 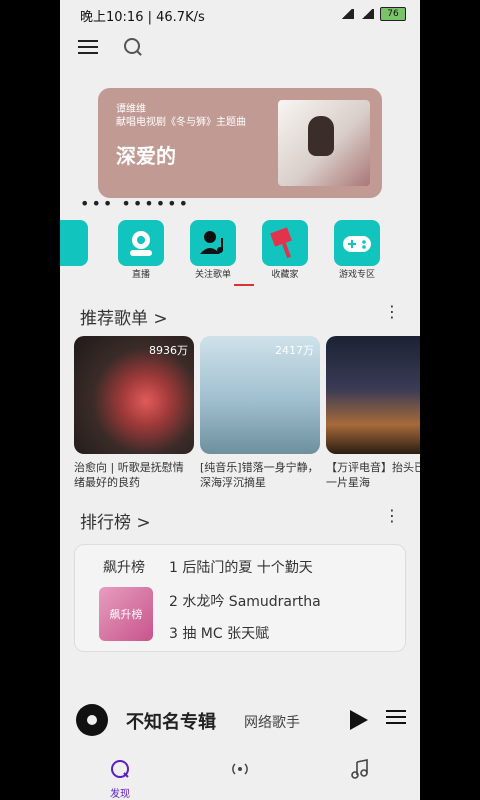 I want to click on nav-music, so click(x=360, y=771).